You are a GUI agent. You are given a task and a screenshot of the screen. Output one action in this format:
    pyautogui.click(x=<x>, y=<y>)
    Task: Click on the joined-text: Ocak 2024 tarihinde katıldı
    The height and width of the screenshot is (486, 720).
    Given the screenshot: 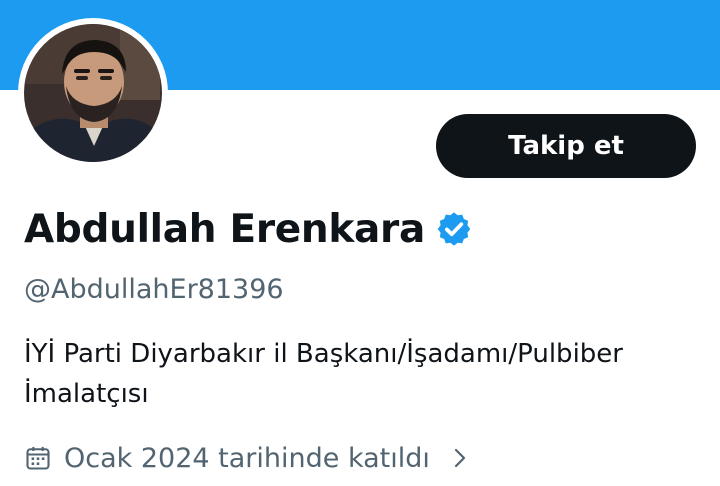 What is the action you would take?
    pyautogui.click(x=247, y=458)
    